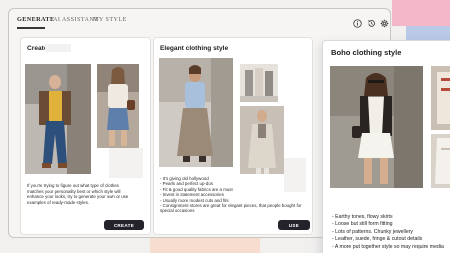  I want to click on decorative-pink-shape, so click(421, 13).